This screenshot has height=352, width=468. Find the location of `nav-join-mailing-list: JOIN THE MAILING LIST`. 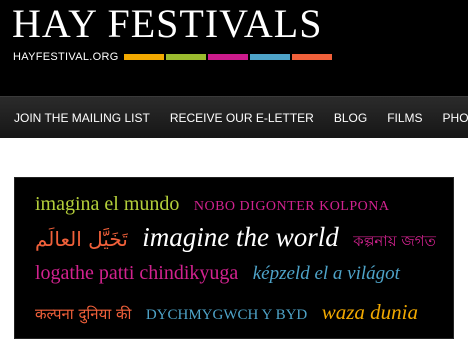

nav-join-mailing-list: JOIN THE MAILING LIST is located at coordinates (82, 118).